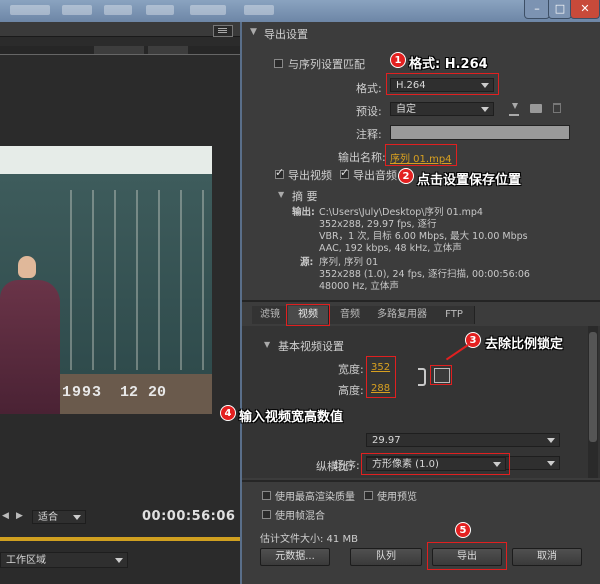 The width and height of the screenshot is (600, 584). Describe the element at coordinates (278, 63) in the screenshot. I see `match-sequence-checkbox` at that location.